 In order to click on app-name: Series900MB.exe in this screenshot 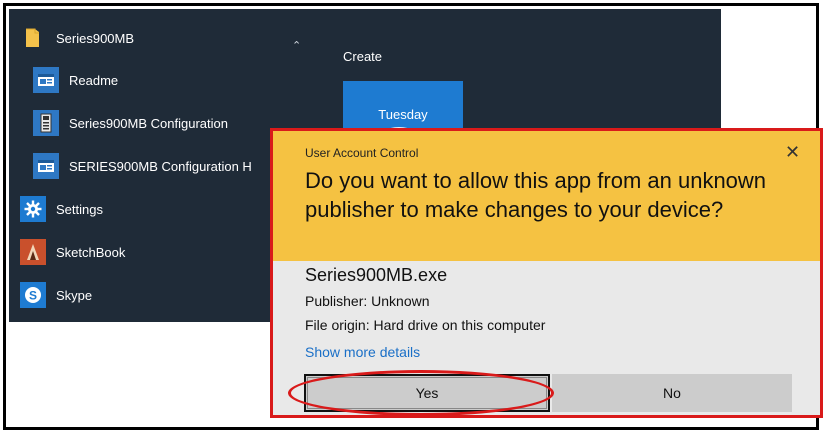, I will do `click(376, 275)`.